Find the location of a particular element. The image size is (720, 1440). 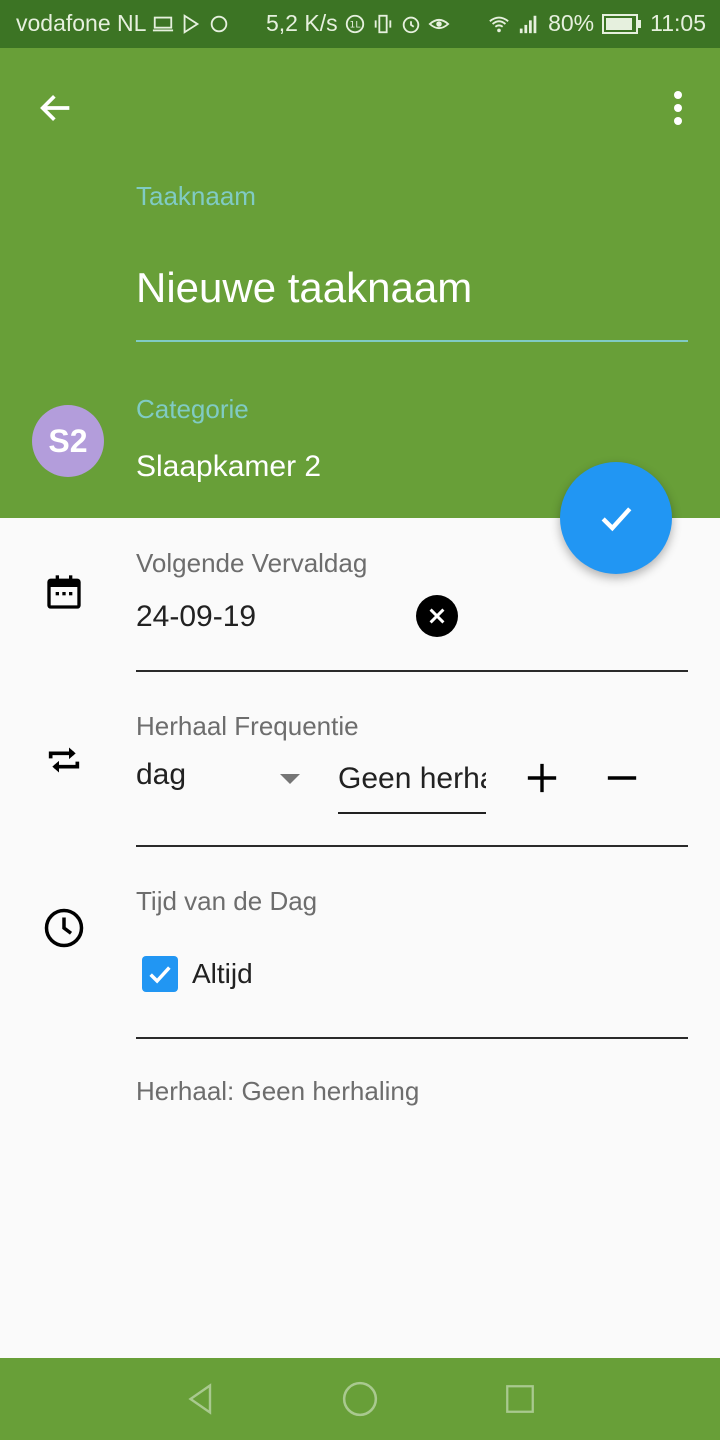

alarm-icon is located at coordinates (410, 24).